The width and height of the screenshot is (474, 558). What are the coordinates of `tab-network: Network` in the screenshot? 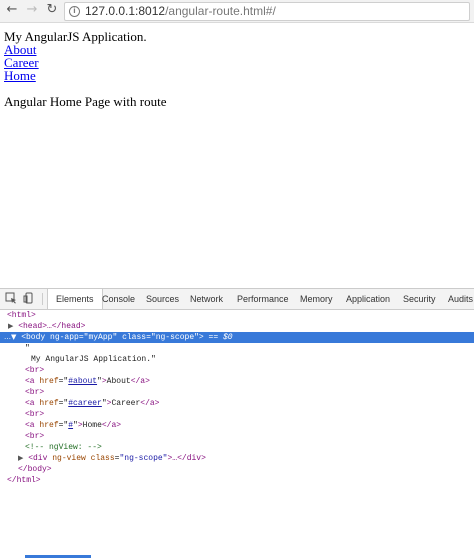 It's located at (206, 299).